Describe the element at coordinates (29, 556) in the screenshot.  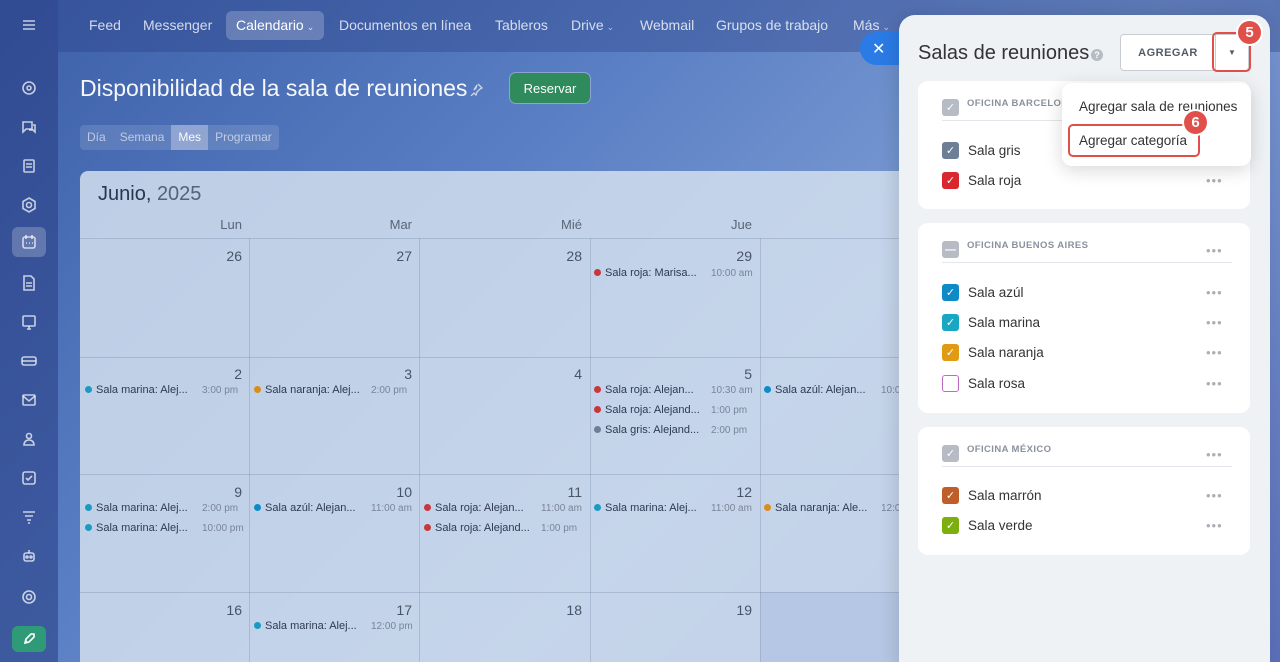
I see `robot-icon` at that location.